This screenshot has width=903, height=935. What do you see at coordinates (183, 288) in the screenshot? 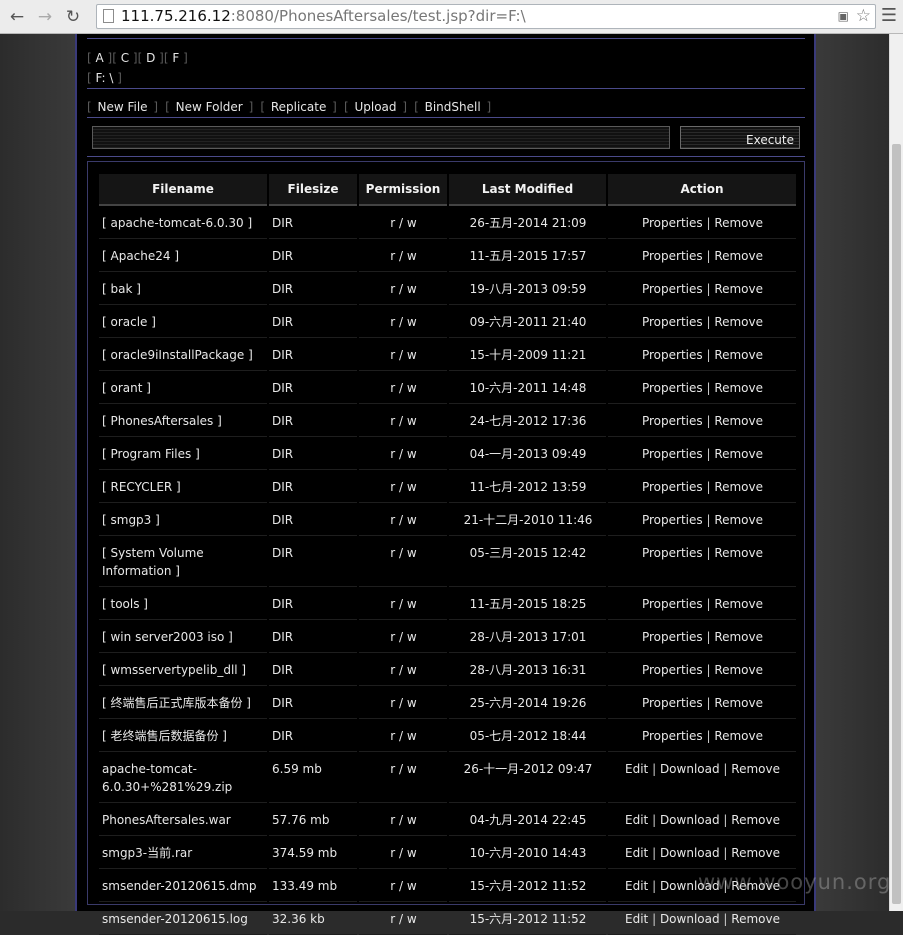
I see `filename-link: [ bak ]` at bounding box center [183, 288].